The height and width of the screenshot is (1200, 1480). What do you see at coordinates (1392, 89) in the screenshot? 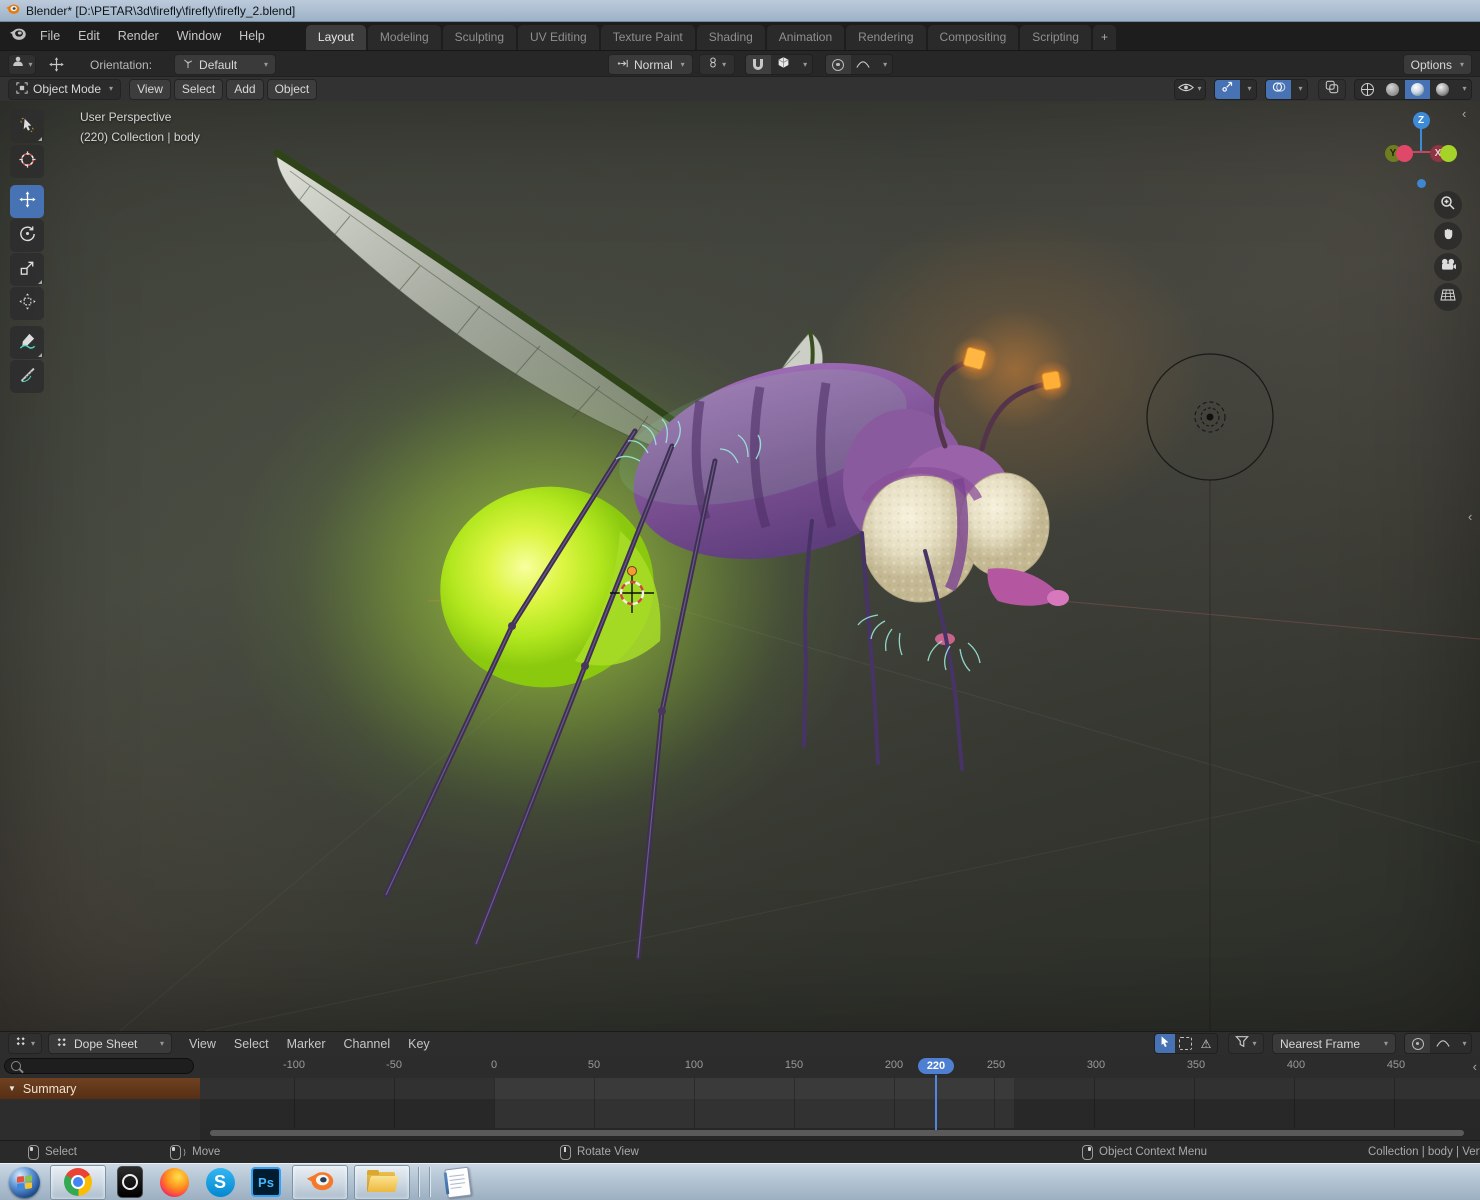
I see `shading-solid-button` at bounding box center [1392, 89].